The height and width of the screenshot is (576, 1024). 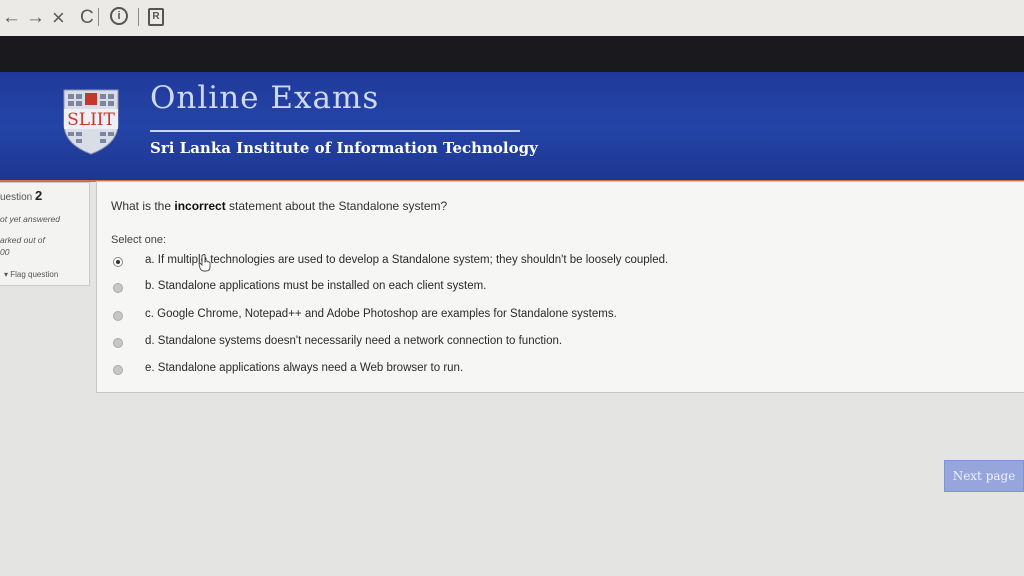 What do you see at coordinates (265, 98) in the screenshot?
I see `page-title: Online Exams` at bounding box center [265, 98].